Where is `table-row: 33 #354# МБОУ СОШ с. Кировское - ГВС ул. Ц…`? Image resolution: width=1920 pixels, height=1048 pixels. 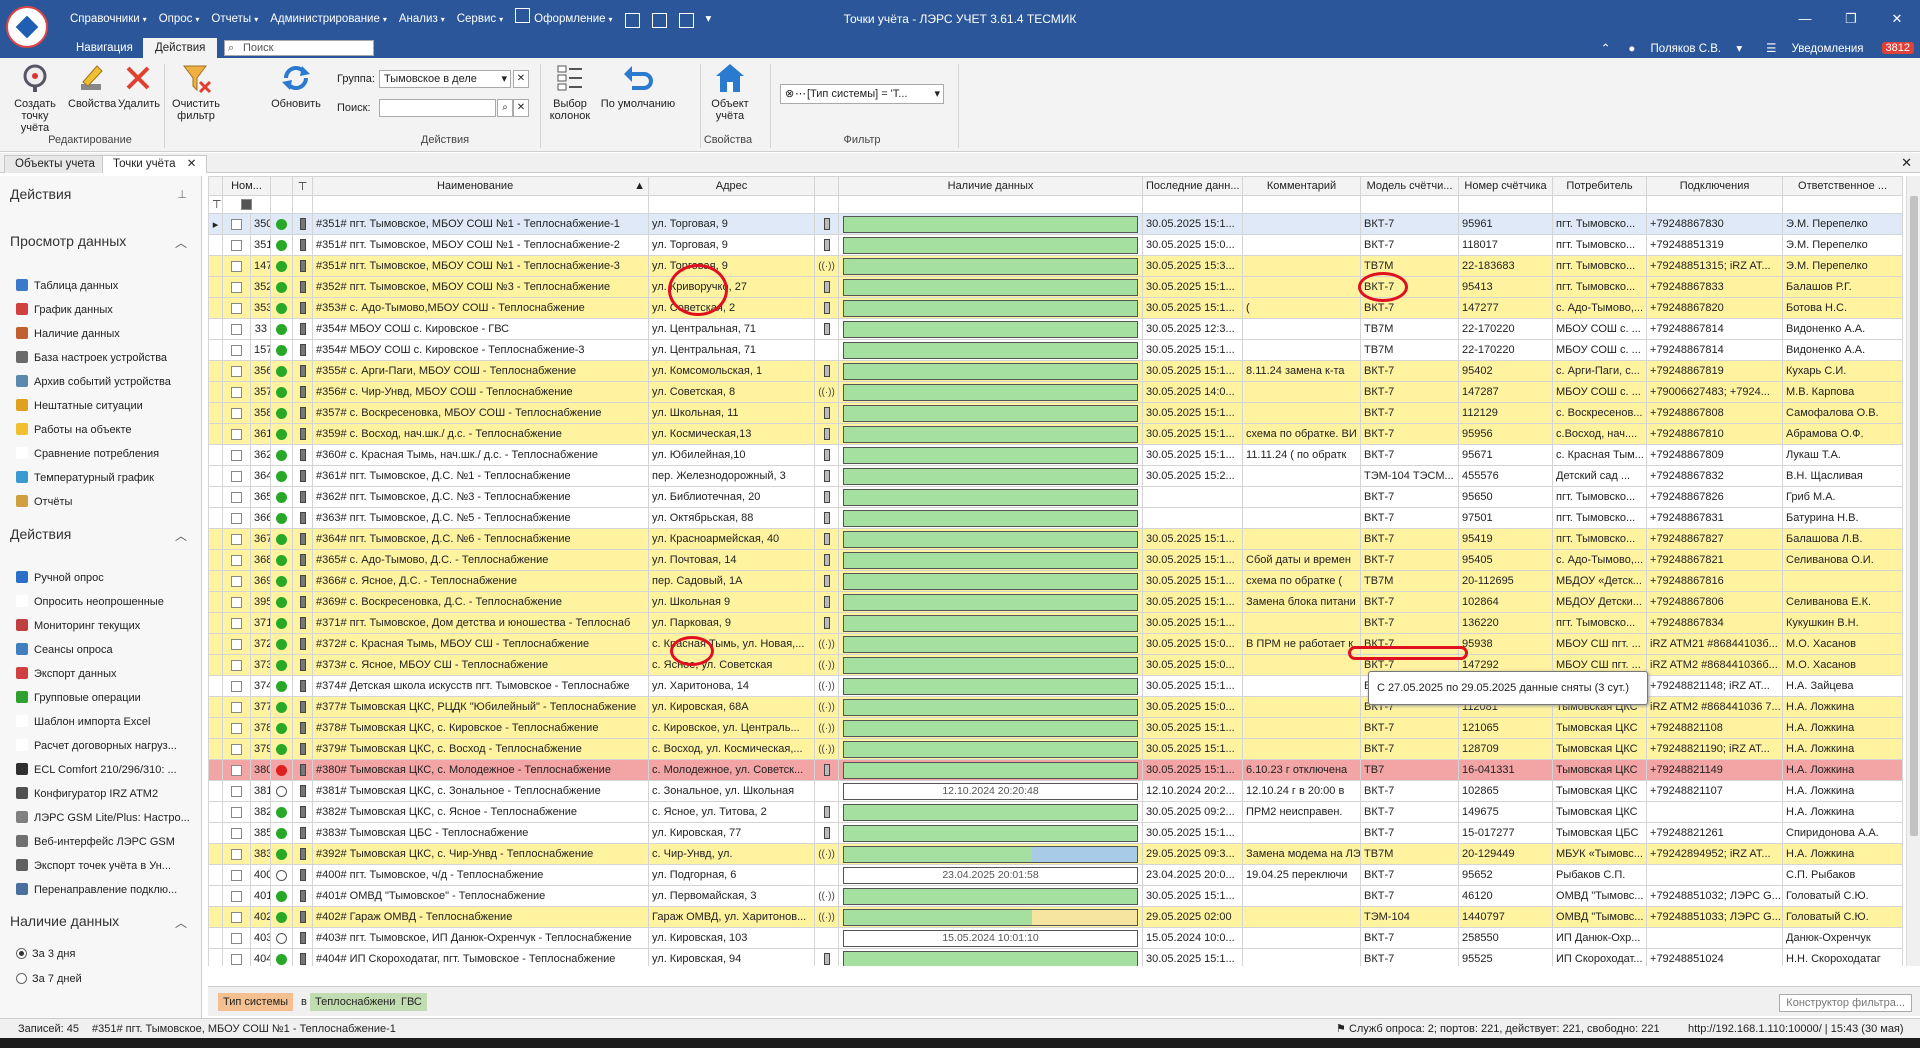 table-row: 33 #354# МБОУ СОШ с. Кировское - ГВС ул. Ц… is located at coordinates (1056, 329).